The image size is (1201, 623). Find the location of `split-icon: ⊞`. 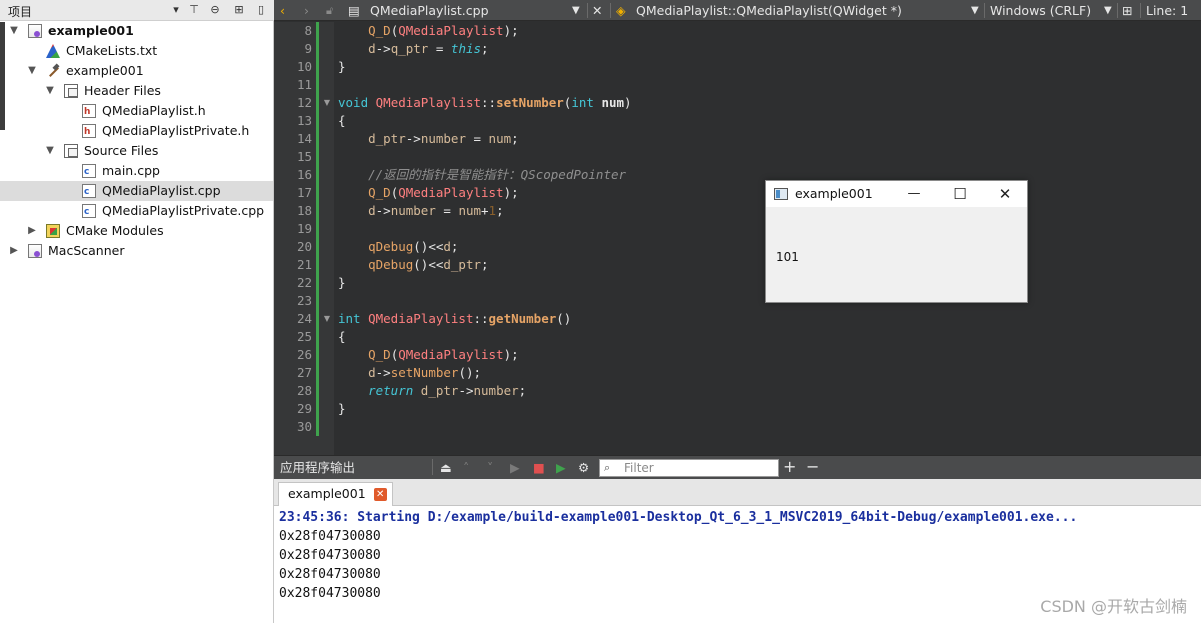

split-icon: ⊞ is located at coordinates (239, 10).